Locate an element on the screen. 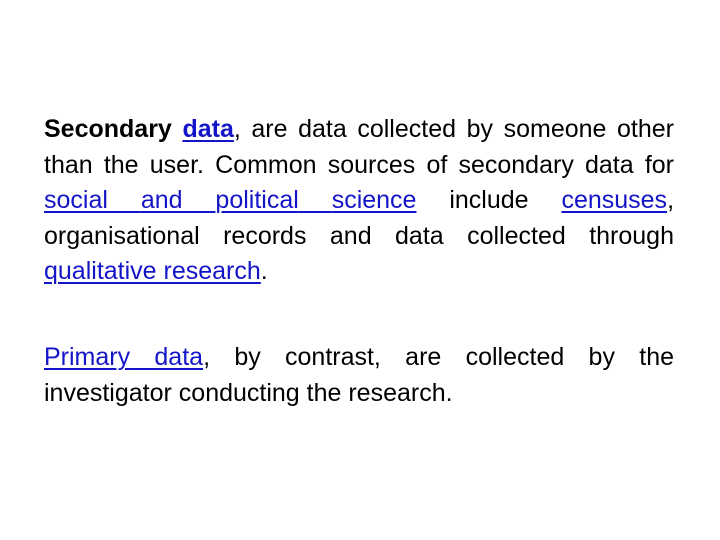 This screenshot has height=540, width=720. link-and: and is located at coordinates (162, 200).